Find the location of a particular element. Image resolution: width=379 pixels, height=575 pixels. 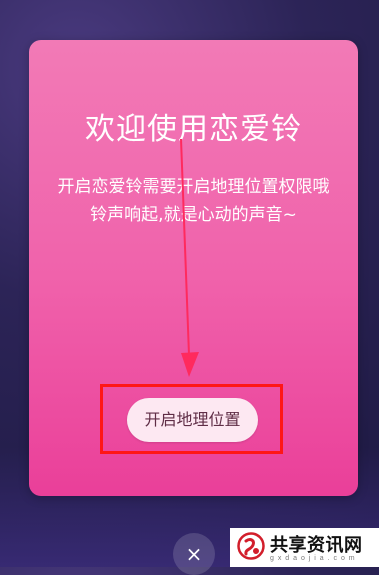

annotation-highlight-box is located at coordinates (191, 419).